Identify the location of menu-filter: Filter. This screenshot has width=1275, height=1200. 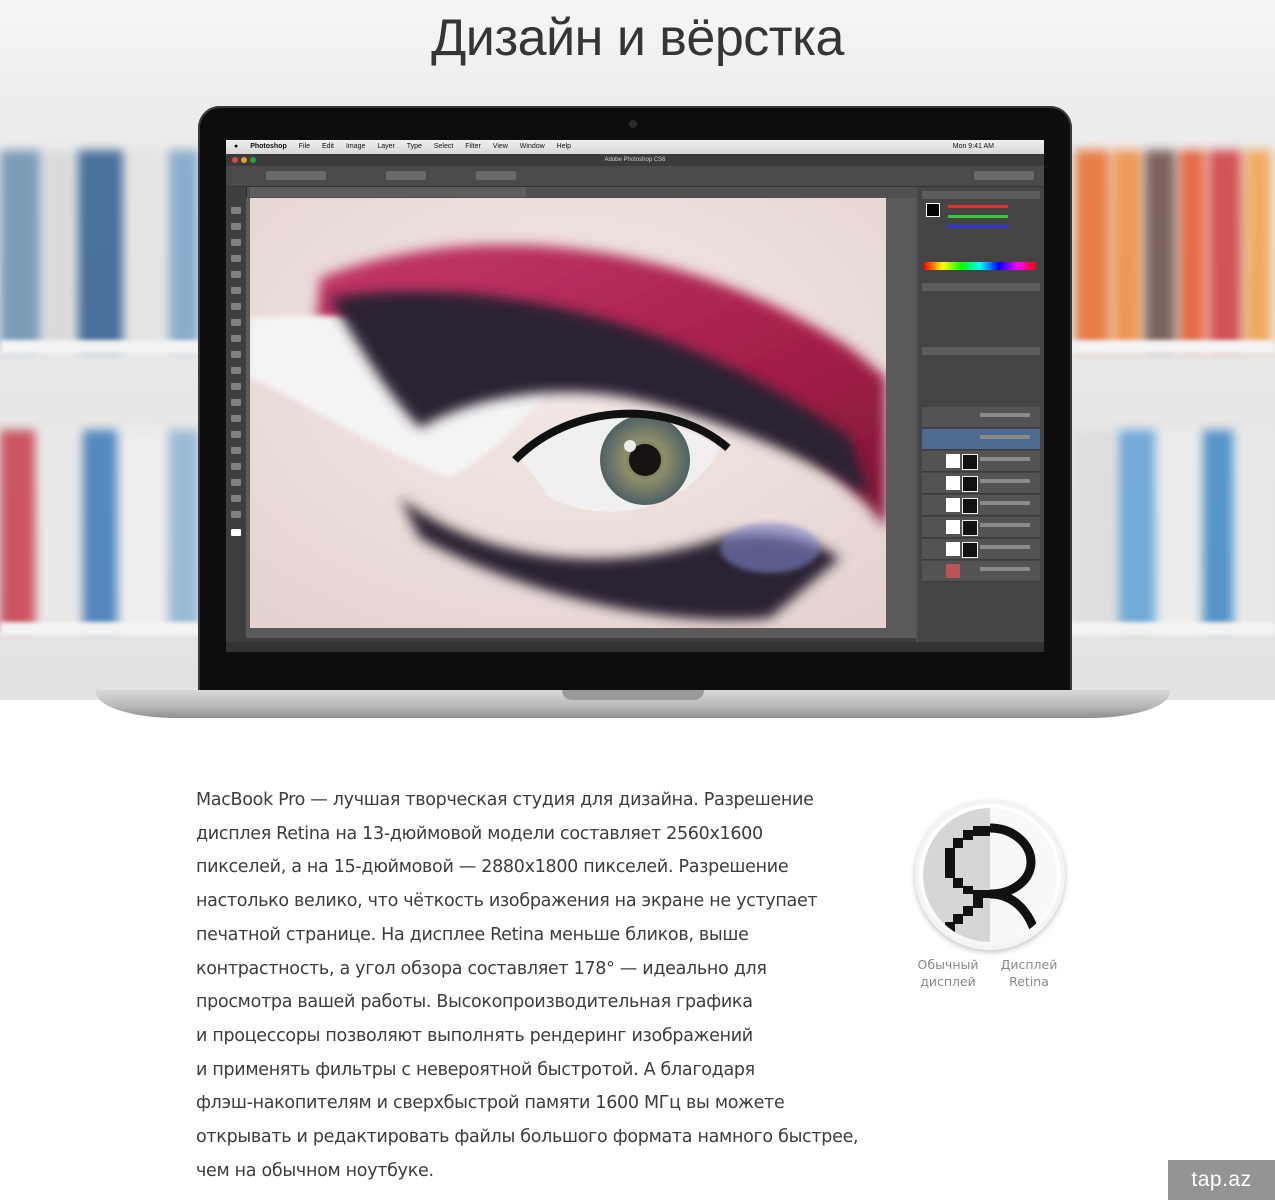
(473, 146).